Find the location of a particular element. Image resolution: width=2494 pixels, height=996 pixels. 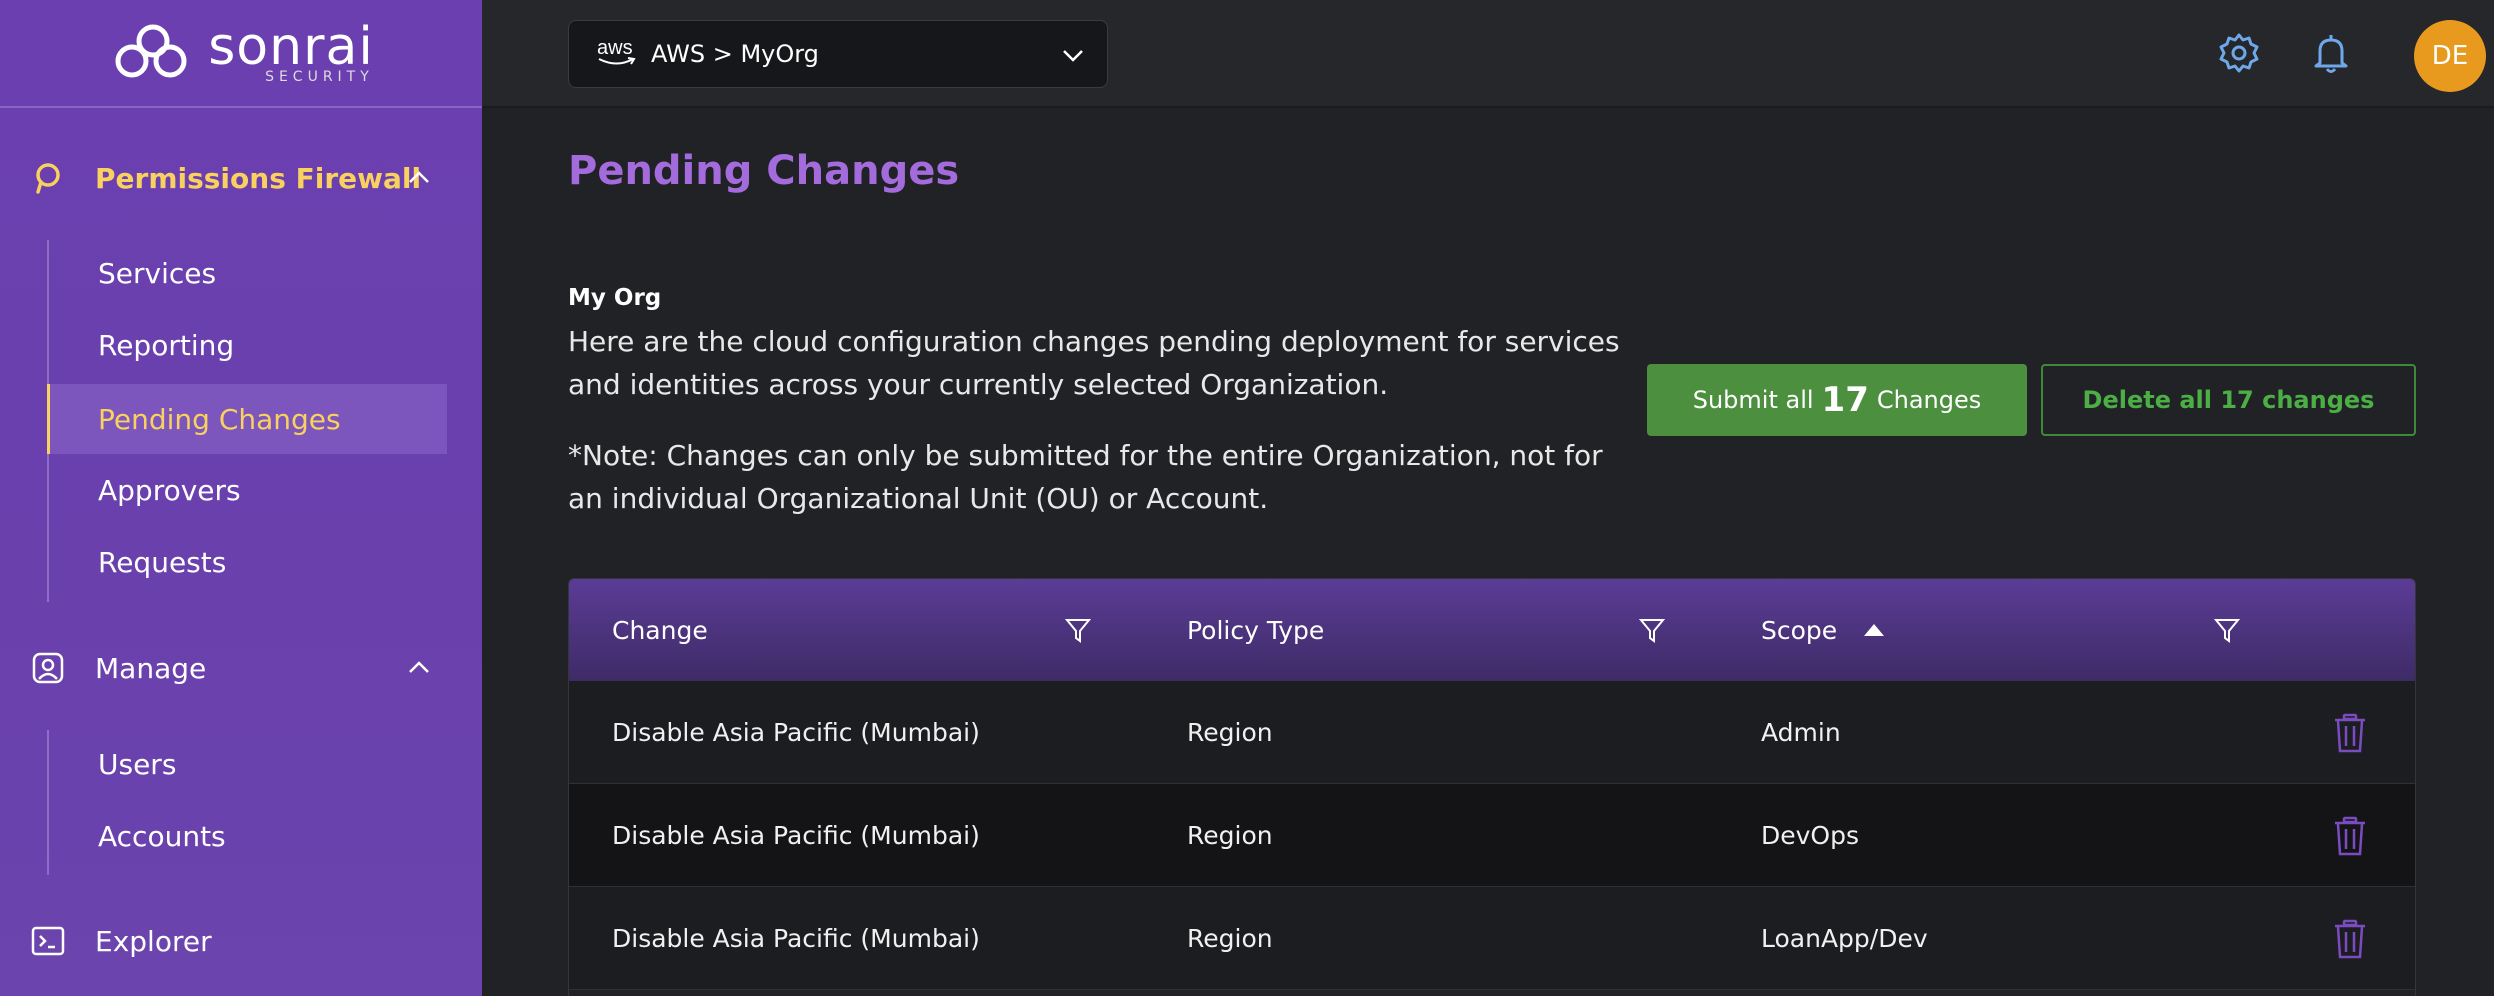

submit-all-button: Submit all 17 Changes is located at coordinates (1837, 400).